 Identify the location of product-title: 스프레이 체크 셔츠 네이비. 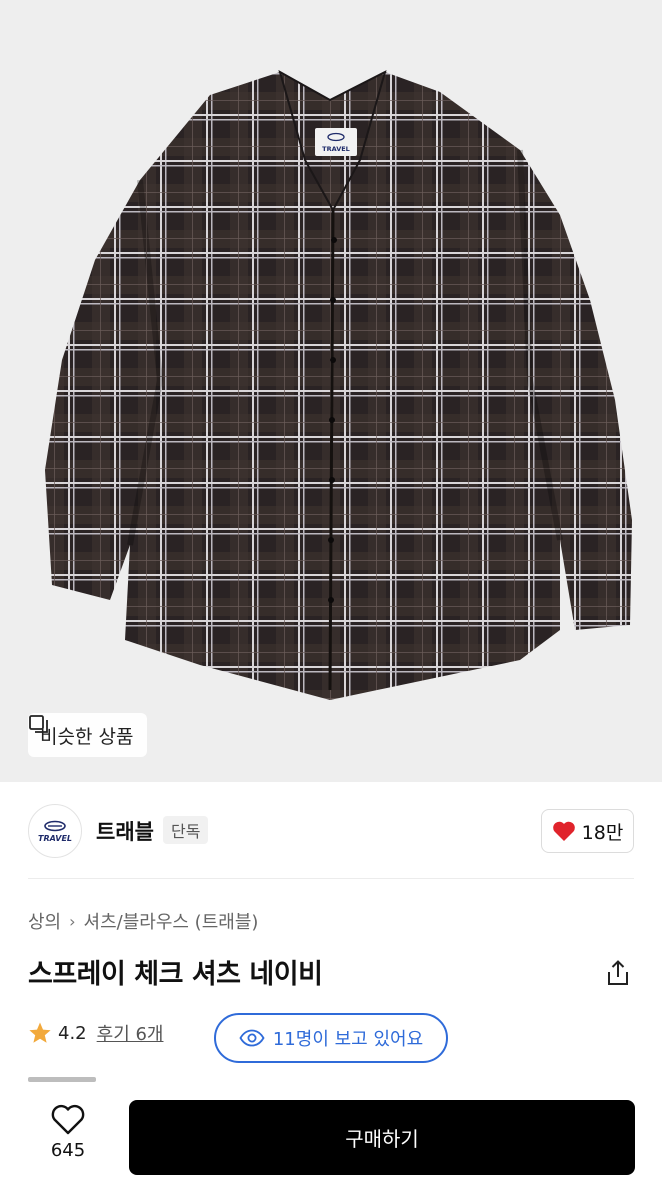
(175, 974).